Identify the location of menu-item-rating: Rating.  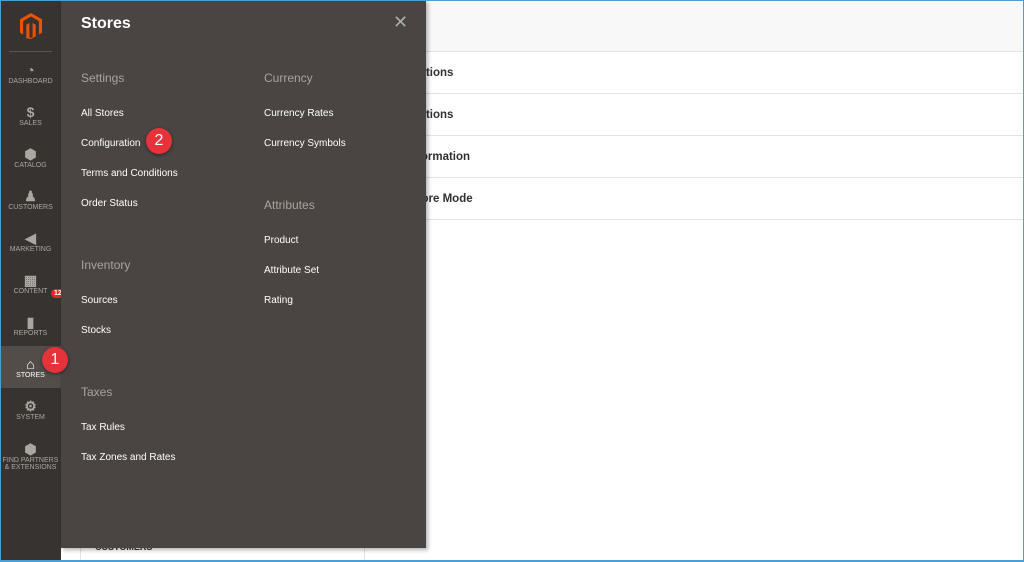
(305, 308).